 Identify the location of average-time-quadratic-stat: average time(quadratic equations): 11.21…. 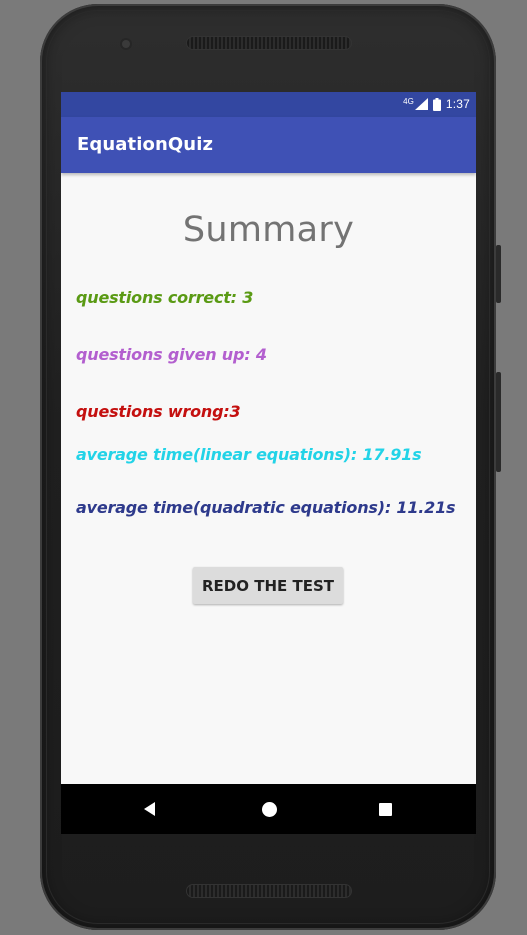
(266, 507).